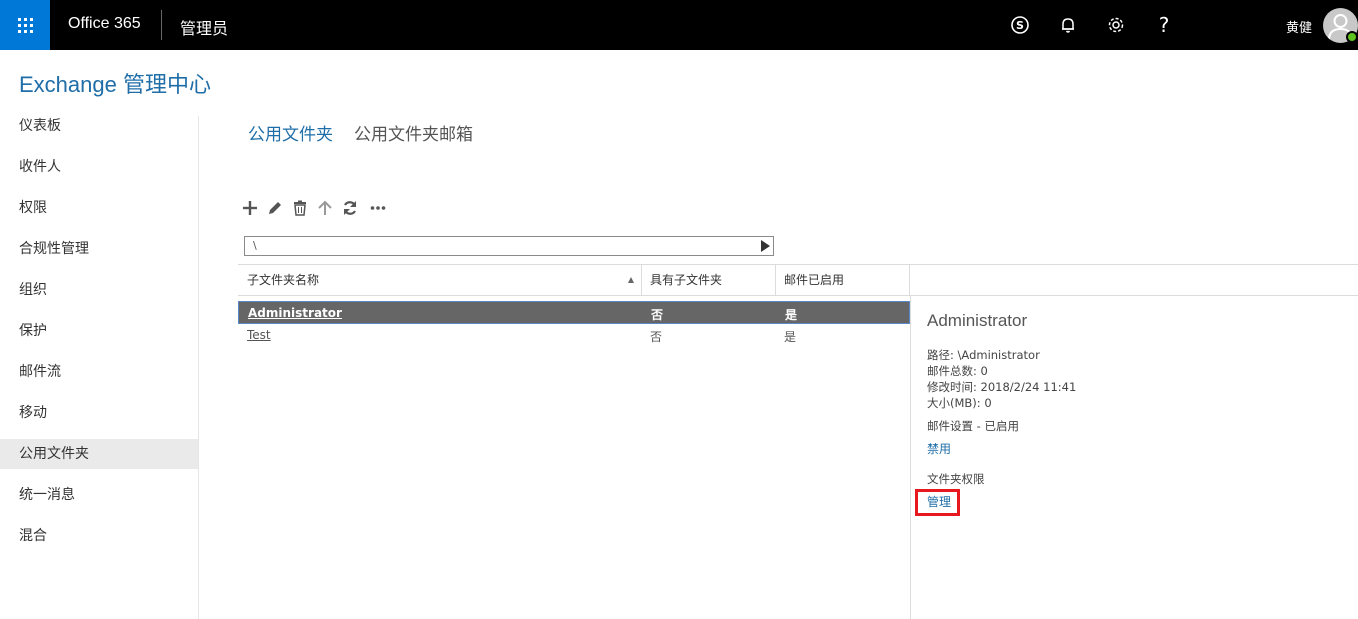 The image size is (1358, 619). Describe the element at coordinates (439, 280) in the screenshot. I see `column-header-name: 子文件夹名称` at that location.